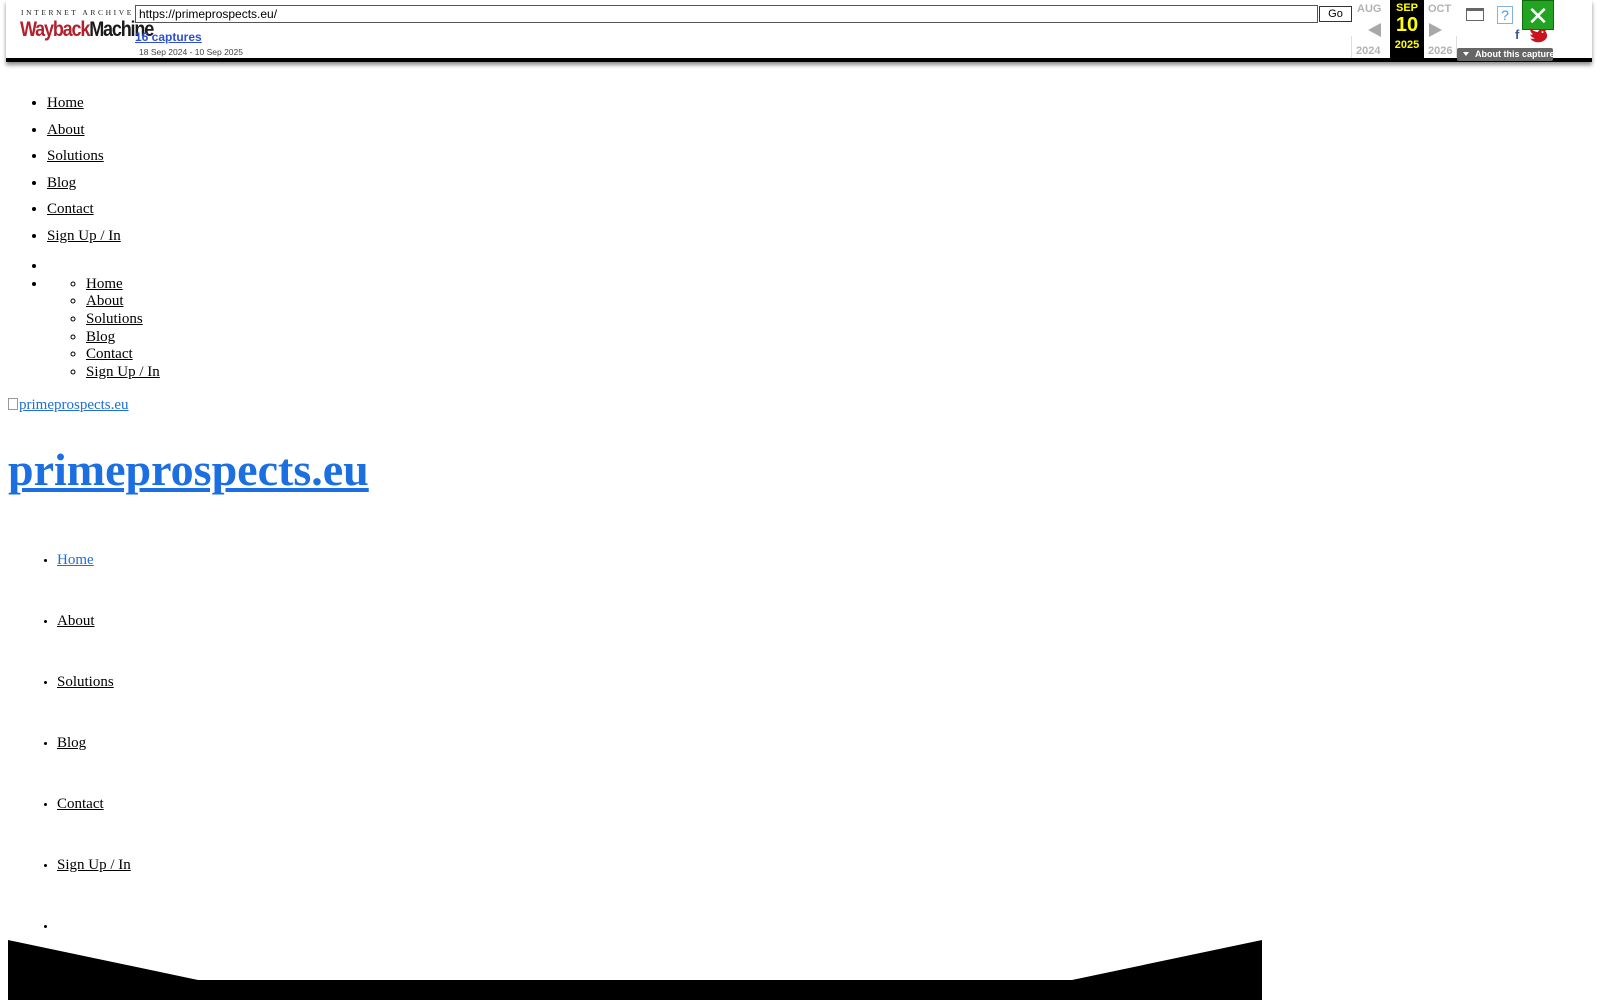 This screenshot has height=1000, width=1600. What do you see at coordinates (76, 621) in the screenshot?
I see `main-nav-link-about: About` at bounding box center [76, 621].